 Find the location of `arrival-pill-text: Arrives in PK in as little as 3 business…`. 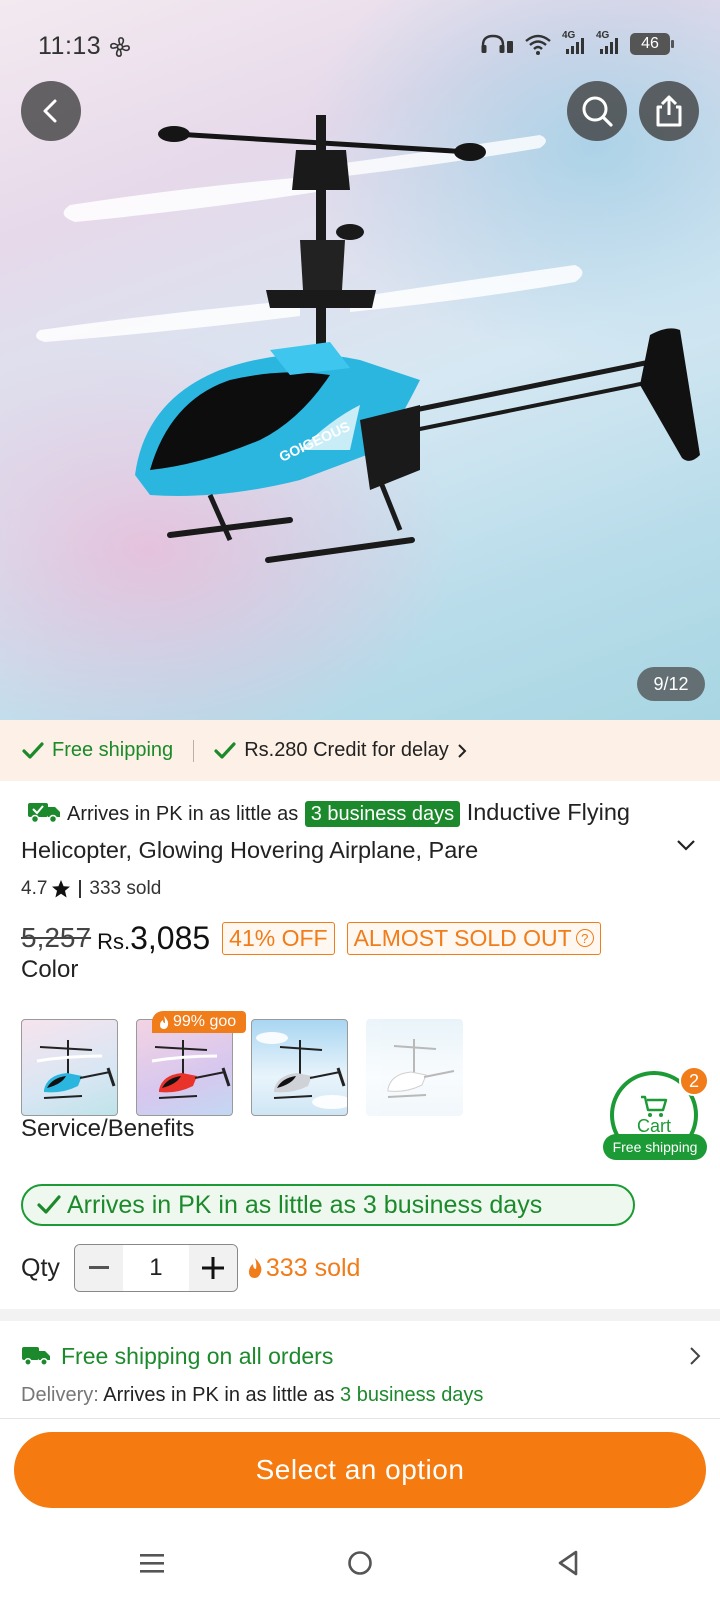

arrival-pill-text: Arrives in PK in as little as 3 business… is located at coordinates (305, 1204).